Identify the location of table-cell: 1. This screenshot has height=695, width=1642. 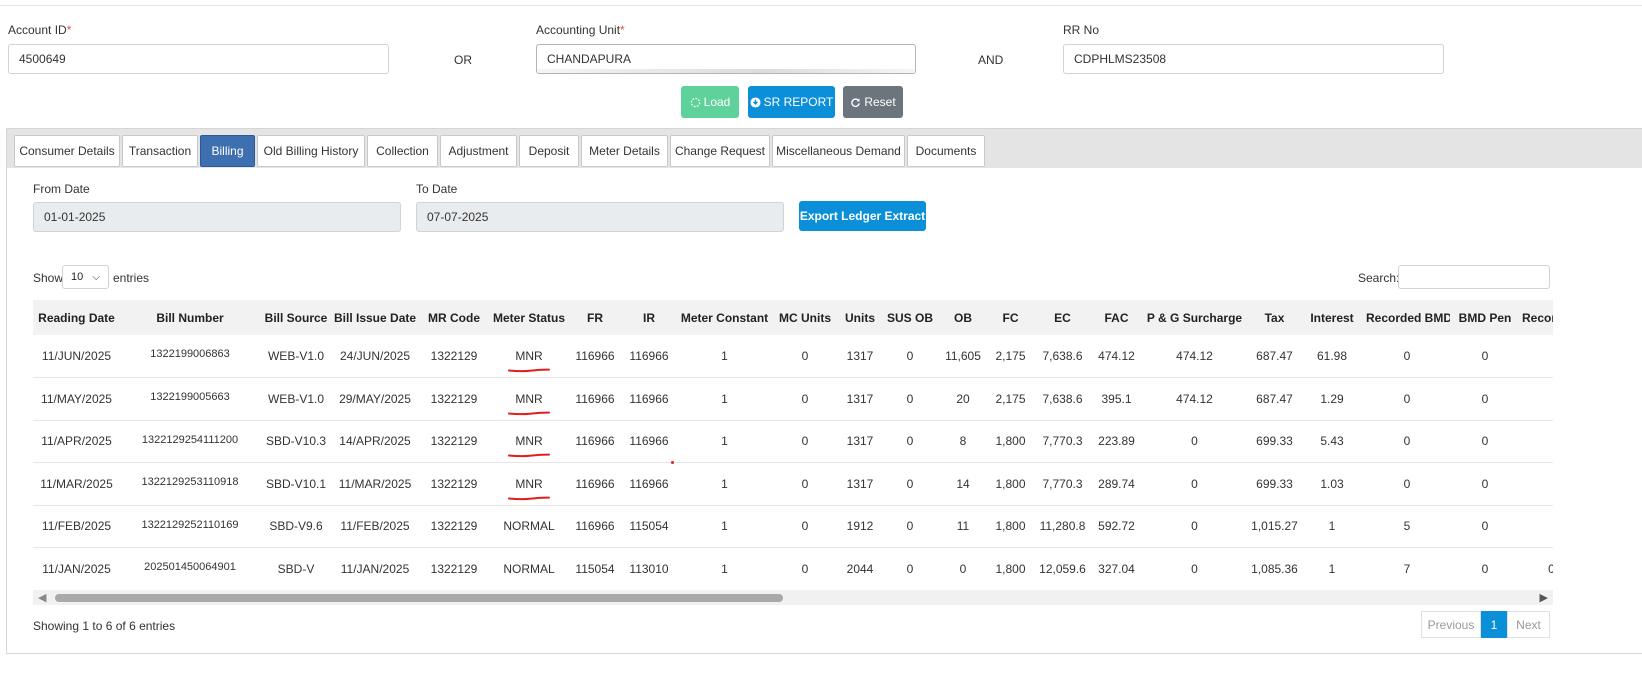
(724, 398).